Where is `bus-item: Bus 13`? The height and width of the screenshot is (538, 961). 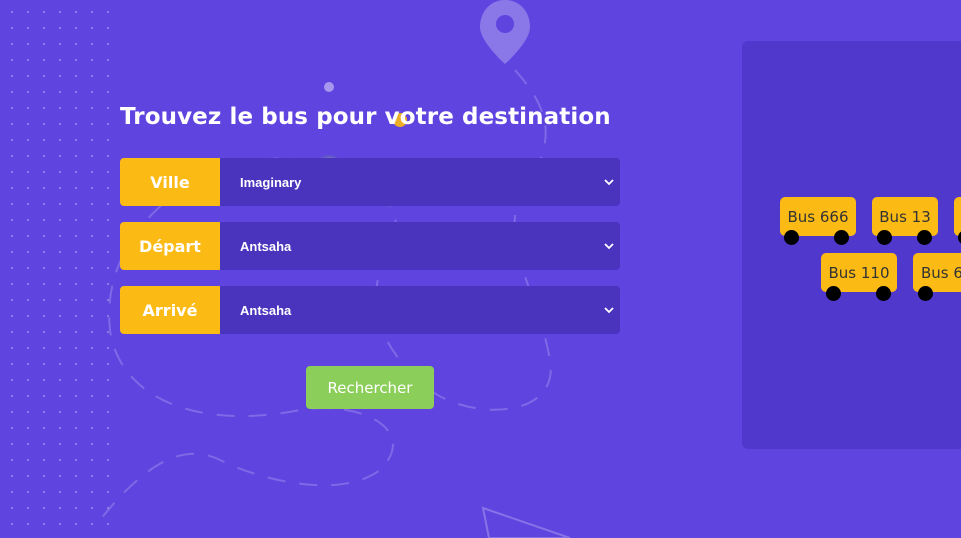
bus-item: Bus 13 is located at coordinates (905, 221).